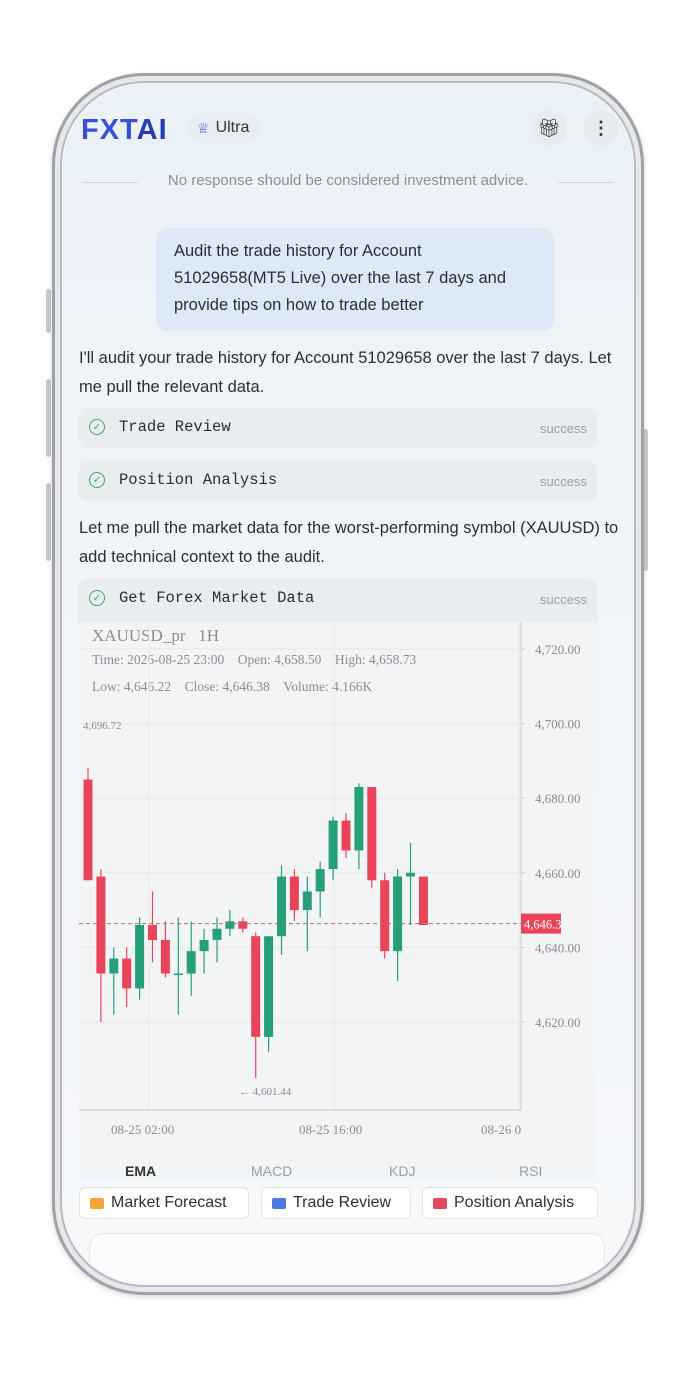  I want to click on position-analysis-button: Position Analysis, so click(510, 1203).